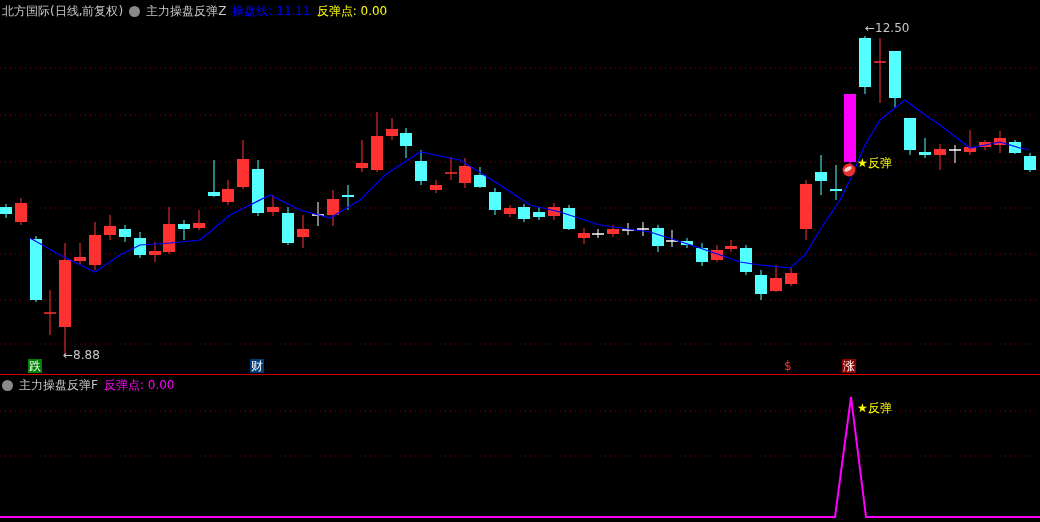 This screenshot has width=1040, height=522. Describe the element at coordinates (63, 11) in the screenshot. I see `security-title: 北方国际(日线,前复权)` at that location.